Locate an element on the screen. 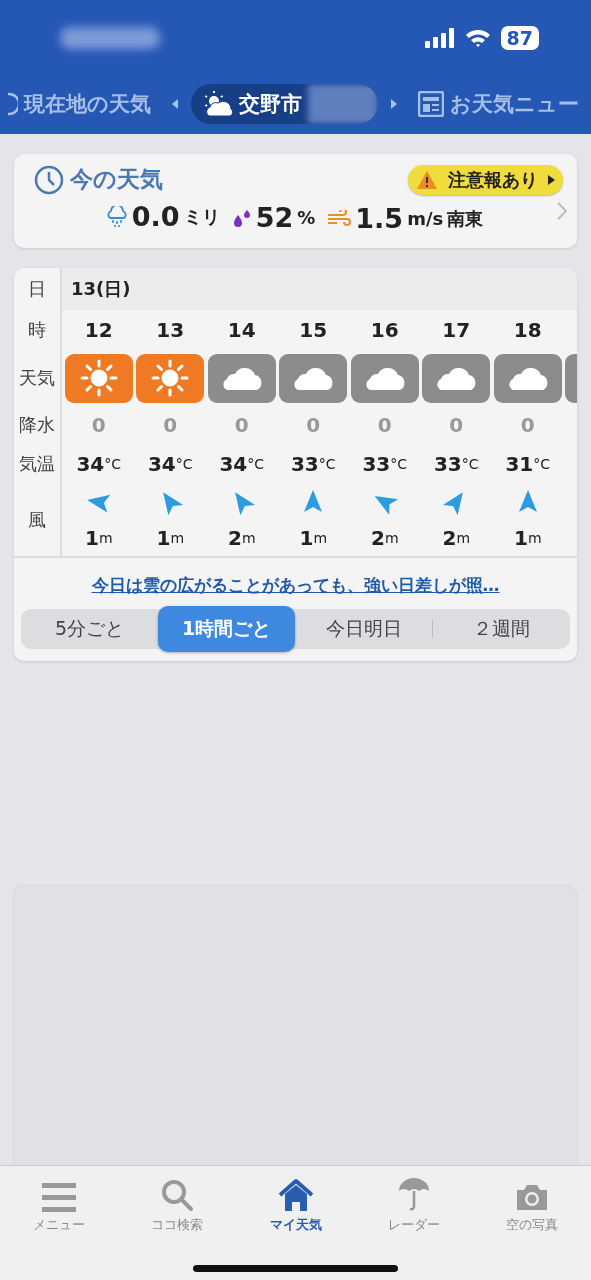  search-icon is located at coordinates (177, 1195).